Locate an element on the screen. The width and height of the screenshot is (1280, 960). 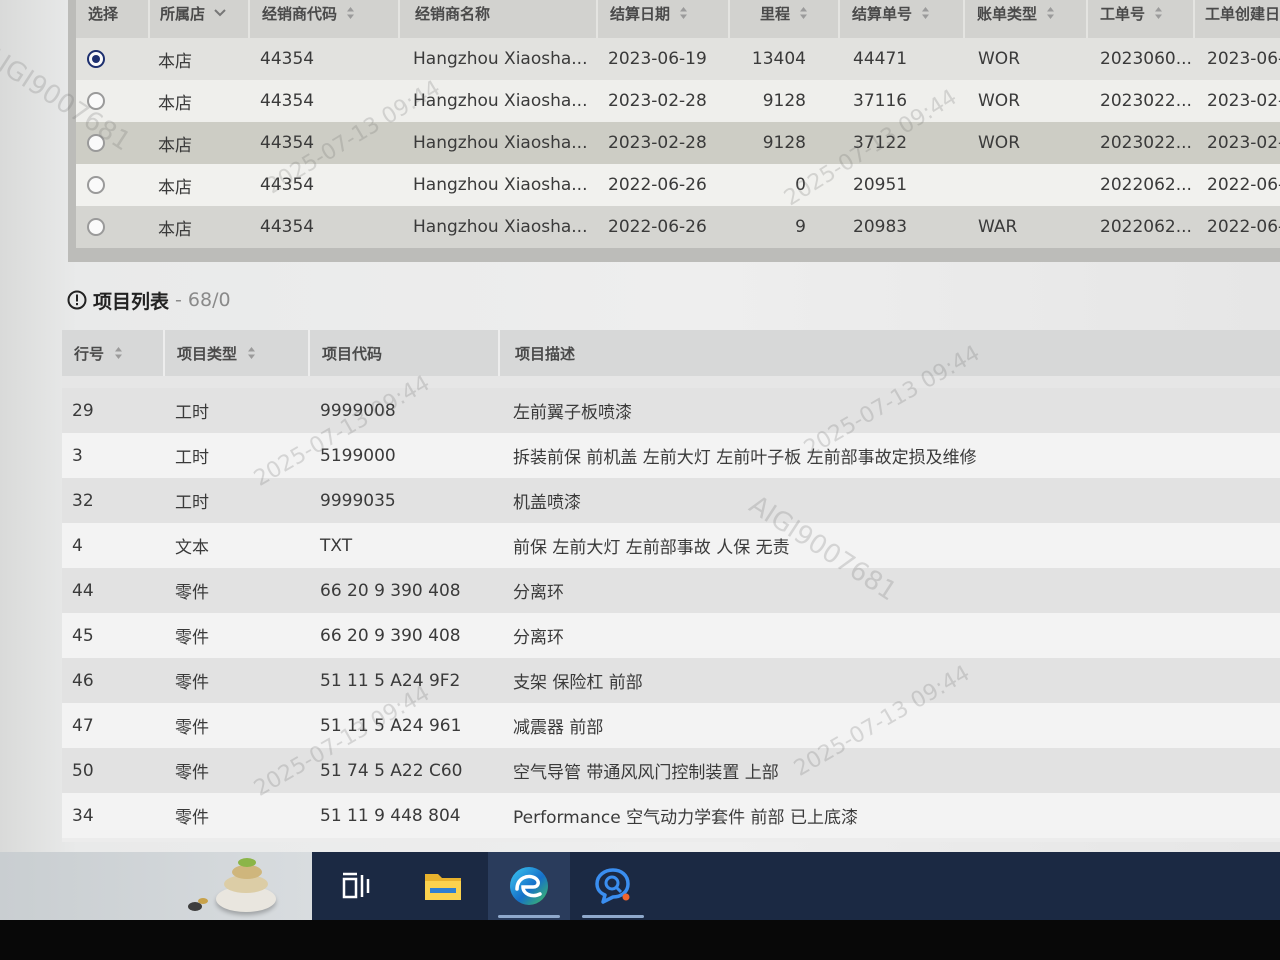
cell-mileage: 9128 is located at coordinates (785, 143).